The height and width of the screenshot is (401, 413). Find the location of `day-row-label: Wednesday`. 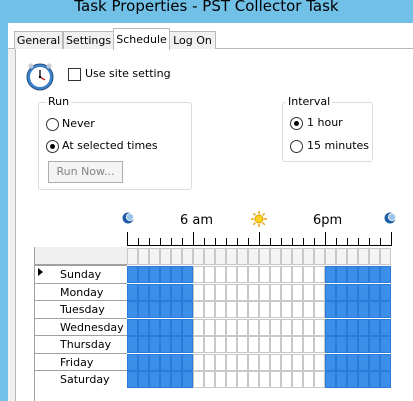

day-row-label: Wednesday is located at coordinates (80, 326).